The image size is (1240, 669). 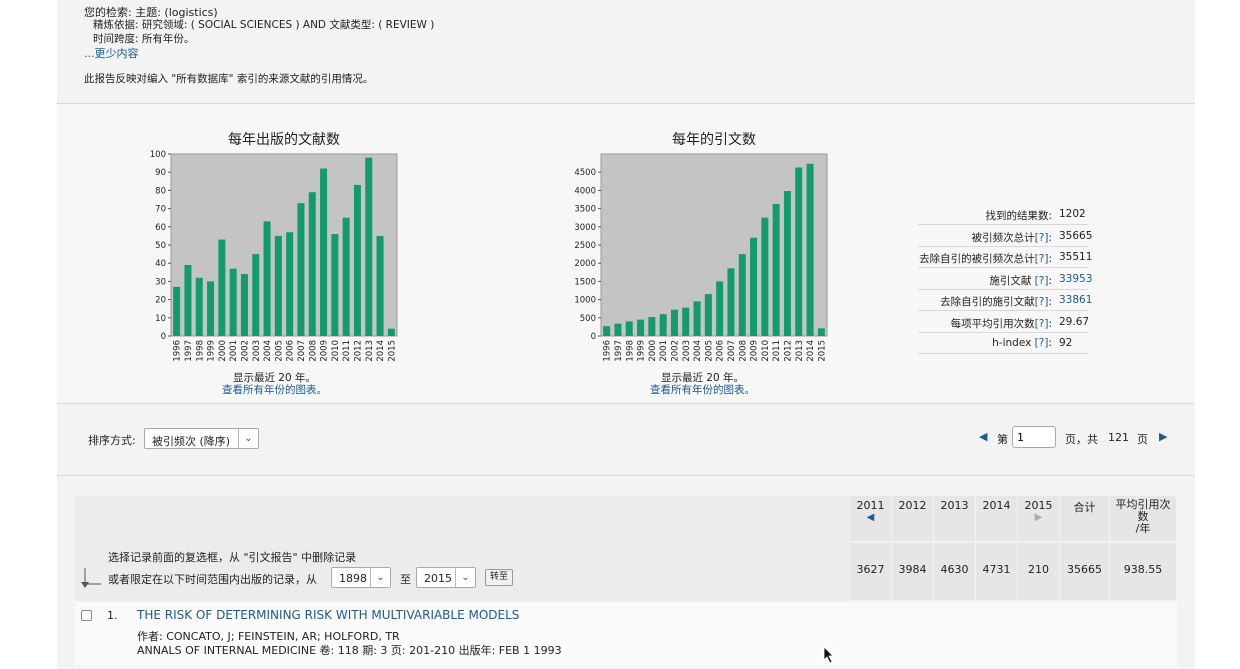 What do you see at coordinates (1013, 343) in the screenshot?
I see `stat-label-text: h-index` at bounding box center [1013, 343].